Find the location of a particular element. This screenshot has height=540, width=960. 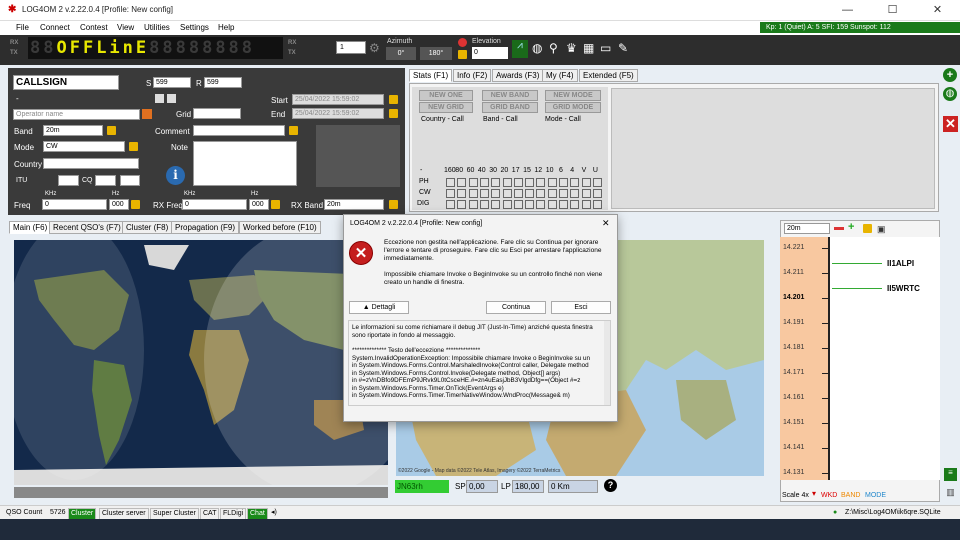

comment-lock-icon is located at coordinates (293, 130).